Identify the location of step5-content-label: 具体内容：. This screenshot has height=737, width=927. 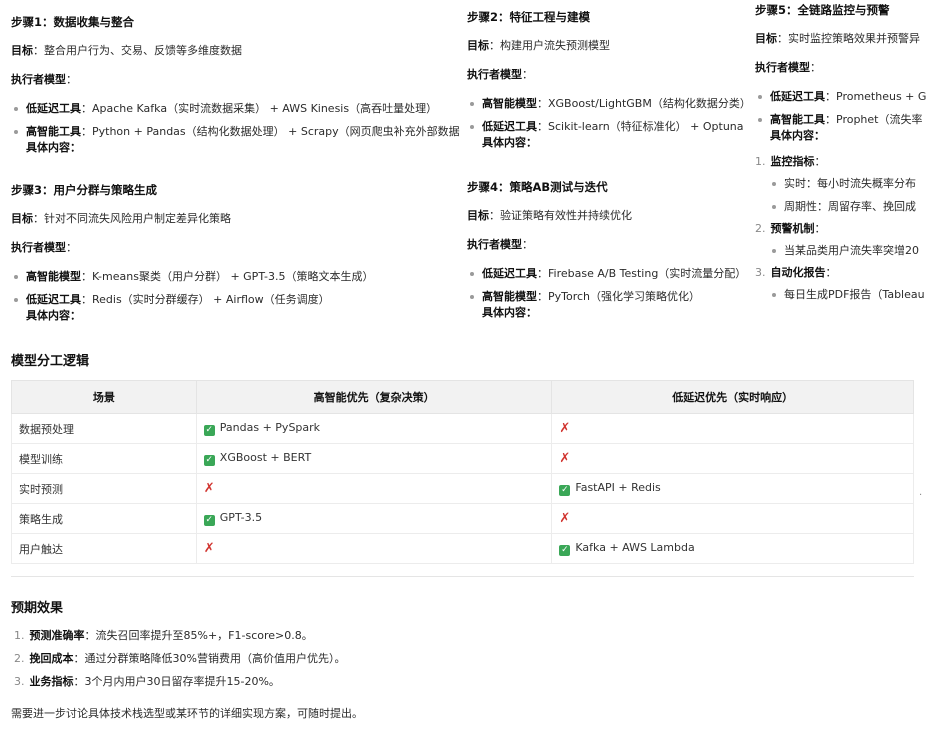
(797, 135).